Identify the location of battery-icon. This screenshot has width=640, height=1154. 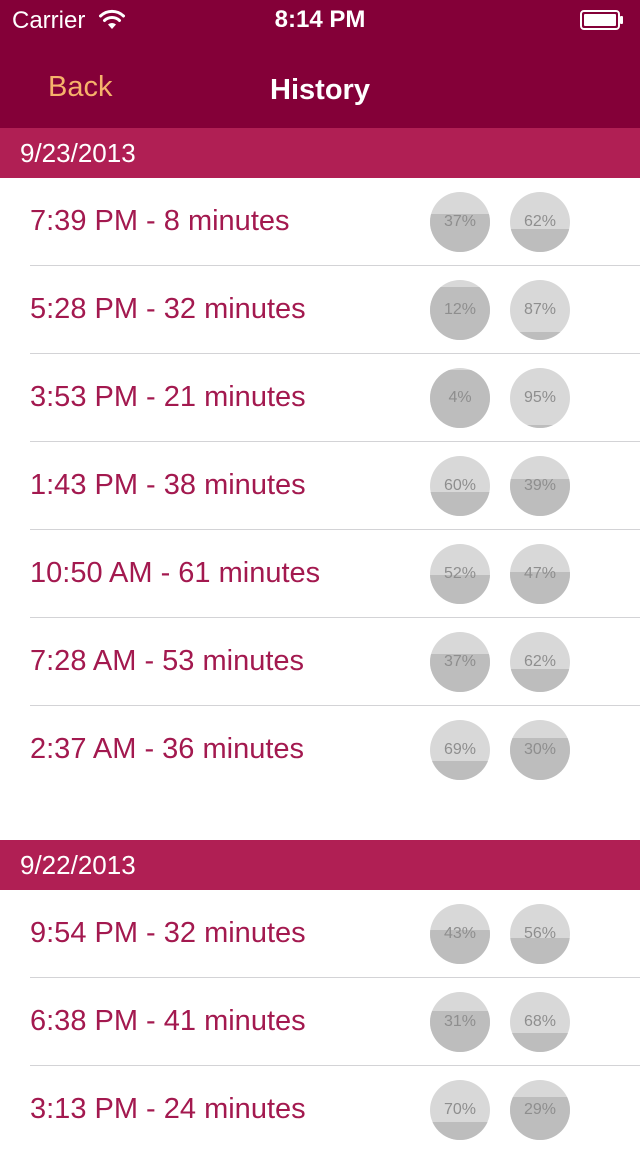
(602, 20).